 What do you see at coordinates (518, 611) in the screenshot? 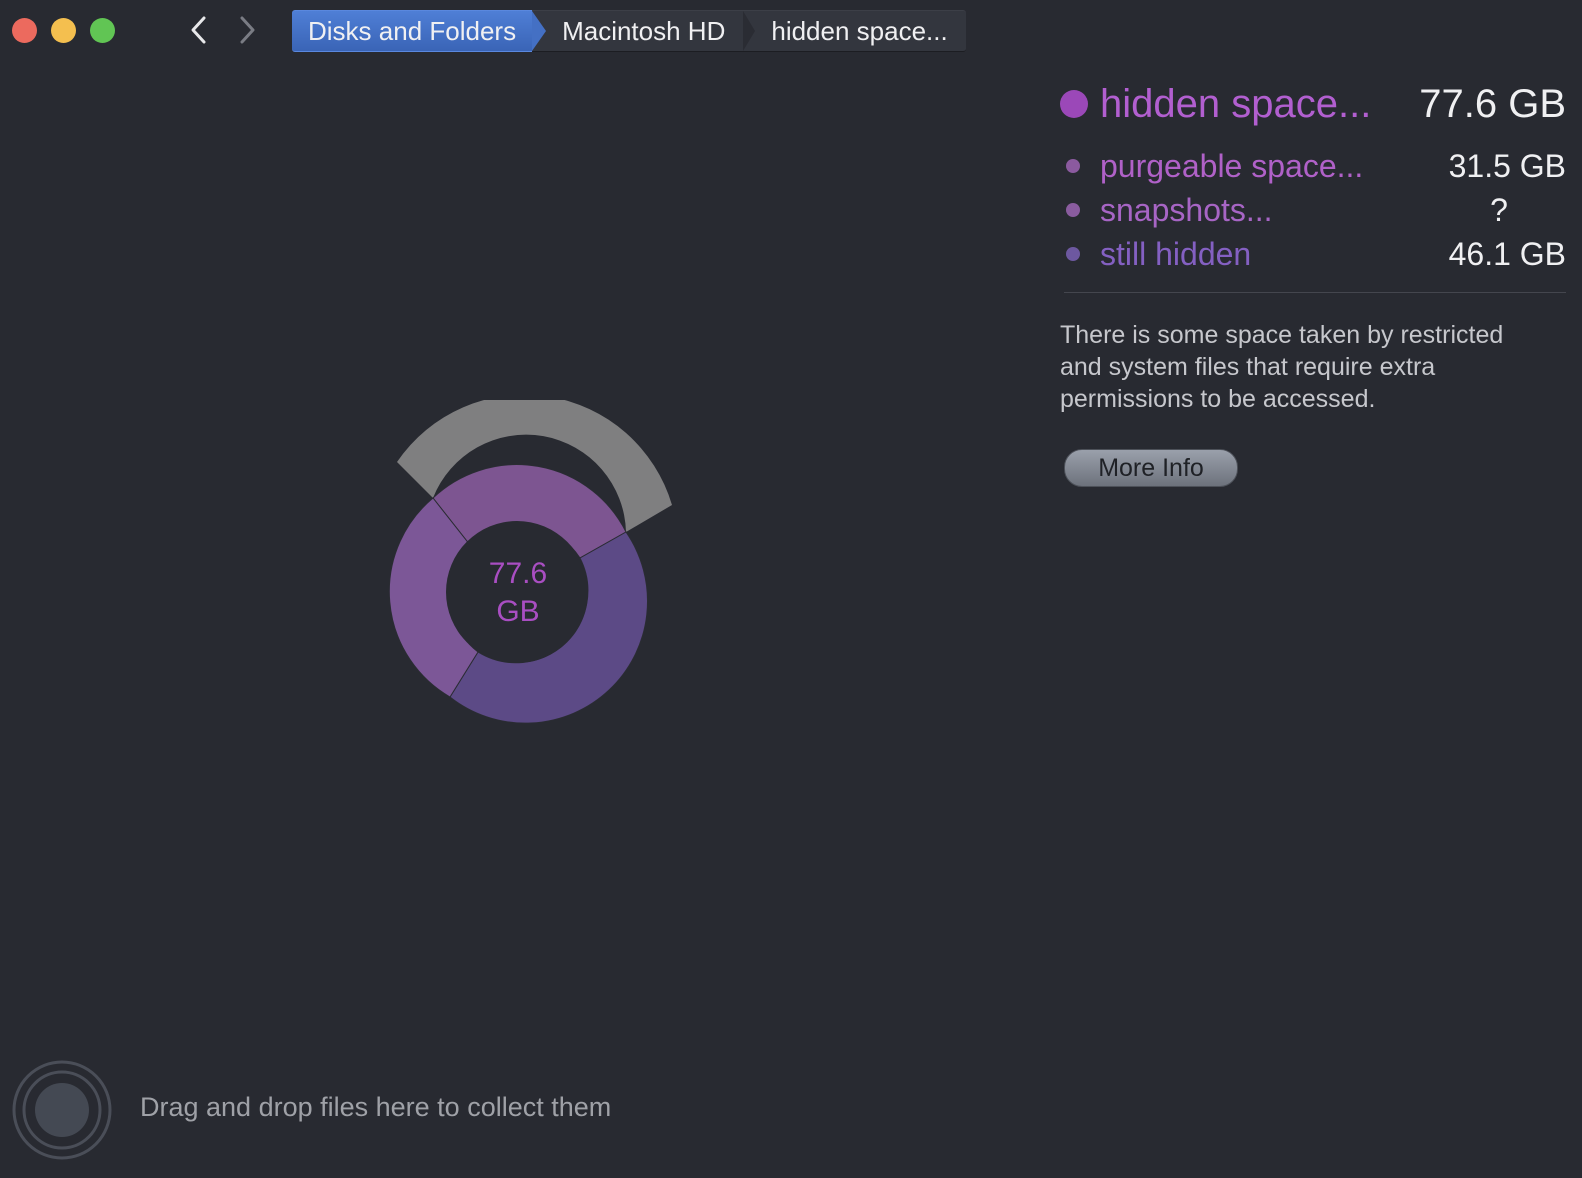
I see `center-unit: GB` at bounding box center [518, 611].